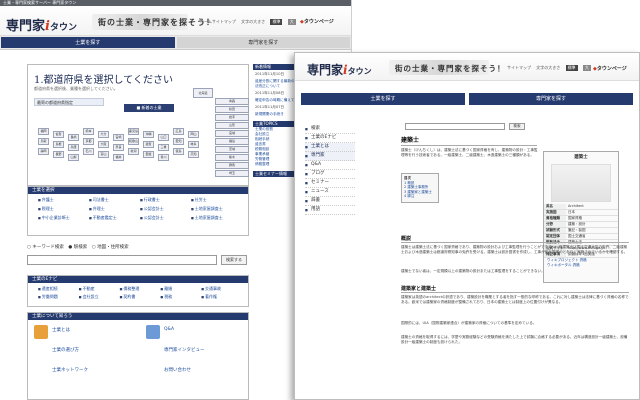 The width and height of the screenshot is (640, 400). I want to click on pref-button: 新潟, so click(133, 151).